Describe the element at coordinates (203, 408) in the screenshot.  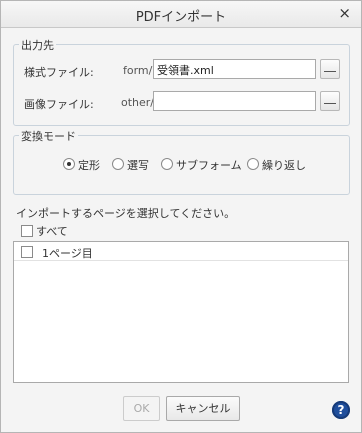
I see `cancel-button: キャンセル` at that location.